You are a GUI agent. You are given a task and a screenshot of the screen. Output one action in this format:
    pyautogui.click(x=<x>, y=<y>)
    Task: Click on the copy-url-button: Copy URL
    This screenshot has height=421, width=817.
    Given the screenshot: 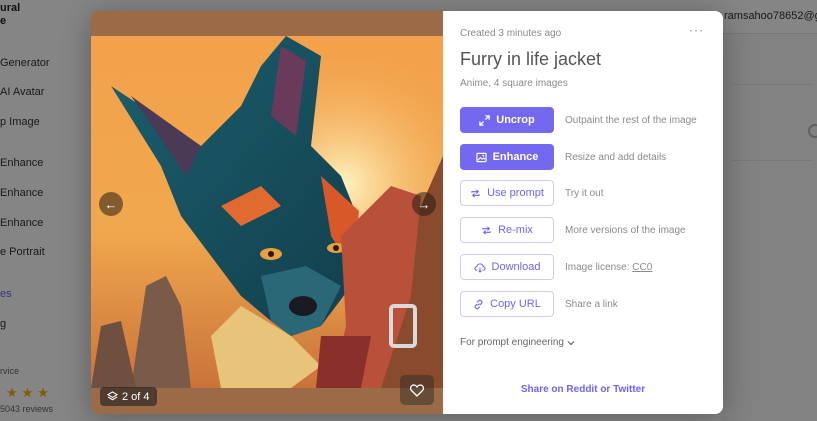 What is the action you would take?
    pyautogui.click(x=507, y=304)
    